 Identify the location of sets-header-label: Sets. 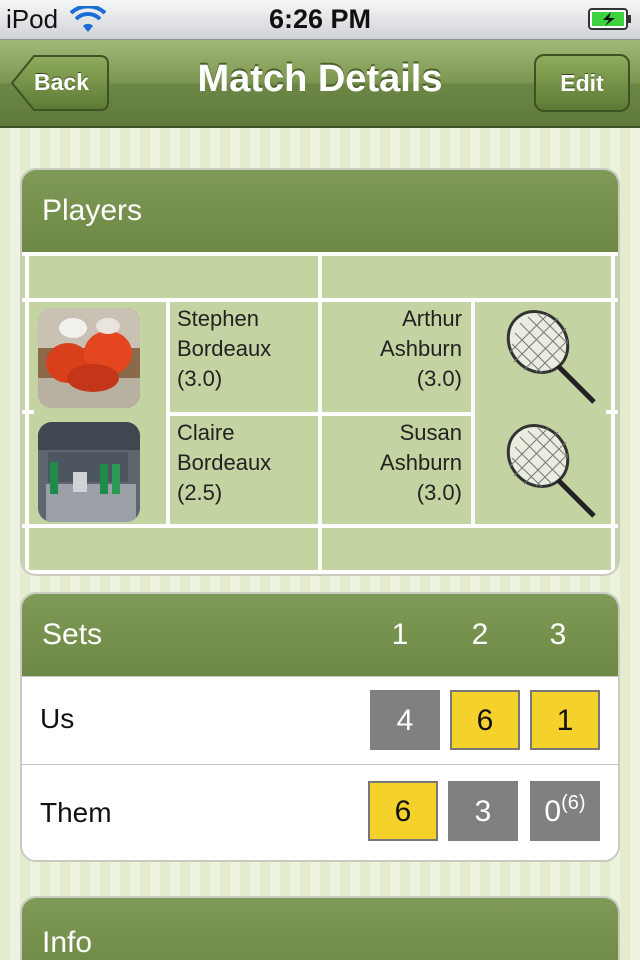
(72, 634).